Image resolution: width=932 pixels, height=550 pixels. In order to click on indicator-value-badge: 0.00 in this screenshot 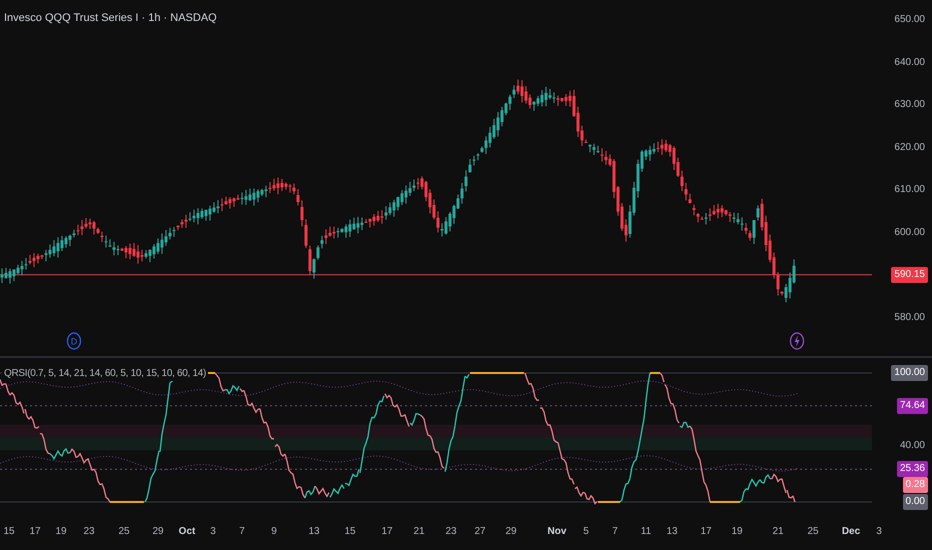, I will do `click(915, 502)`.